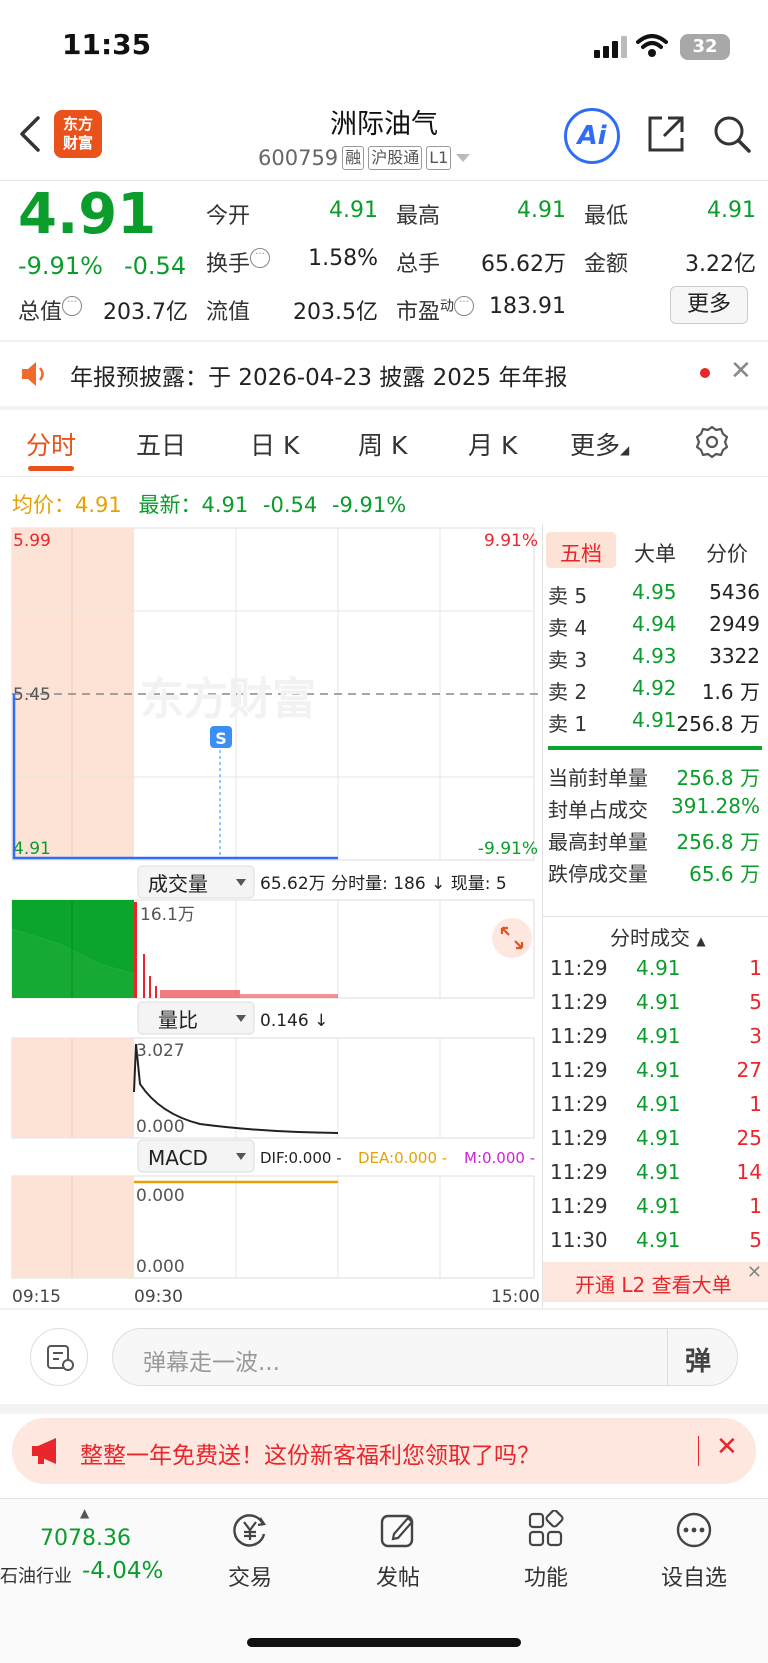 The height and width of the screenshot is (1663, 768). What do you see at coordinates (546, 1528) in the screenshot?
I see `functions-grid-icon` at bounding box center [546, 1528].